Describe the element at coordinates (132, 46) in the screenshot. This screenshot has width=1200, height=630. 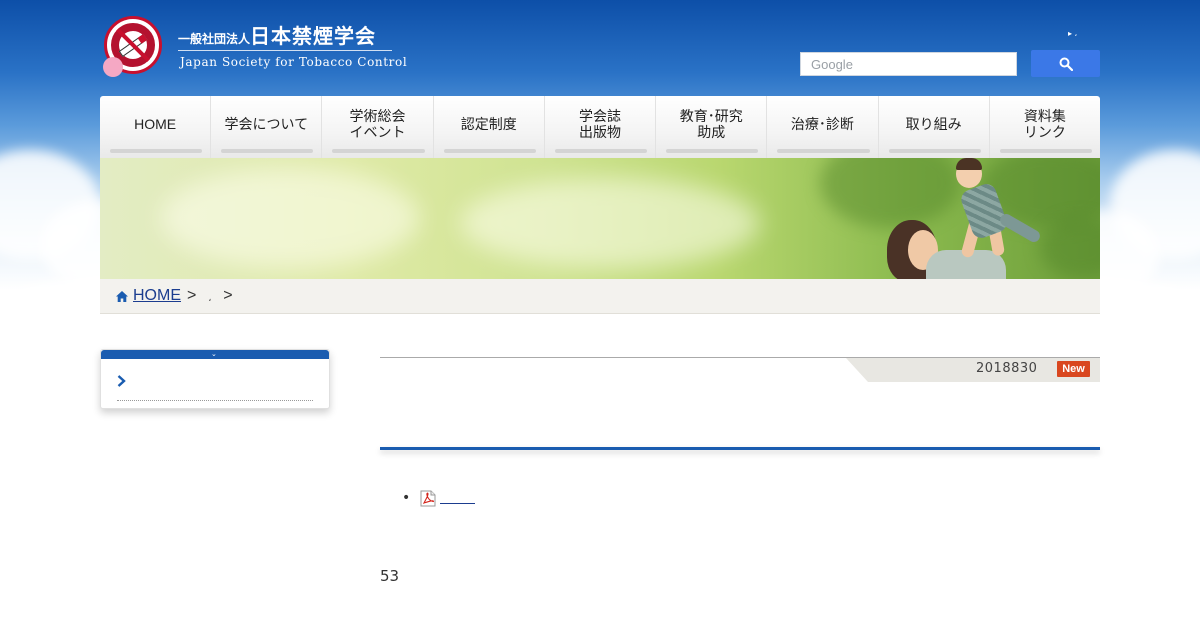
I see `no-smoking-icon` at that location.